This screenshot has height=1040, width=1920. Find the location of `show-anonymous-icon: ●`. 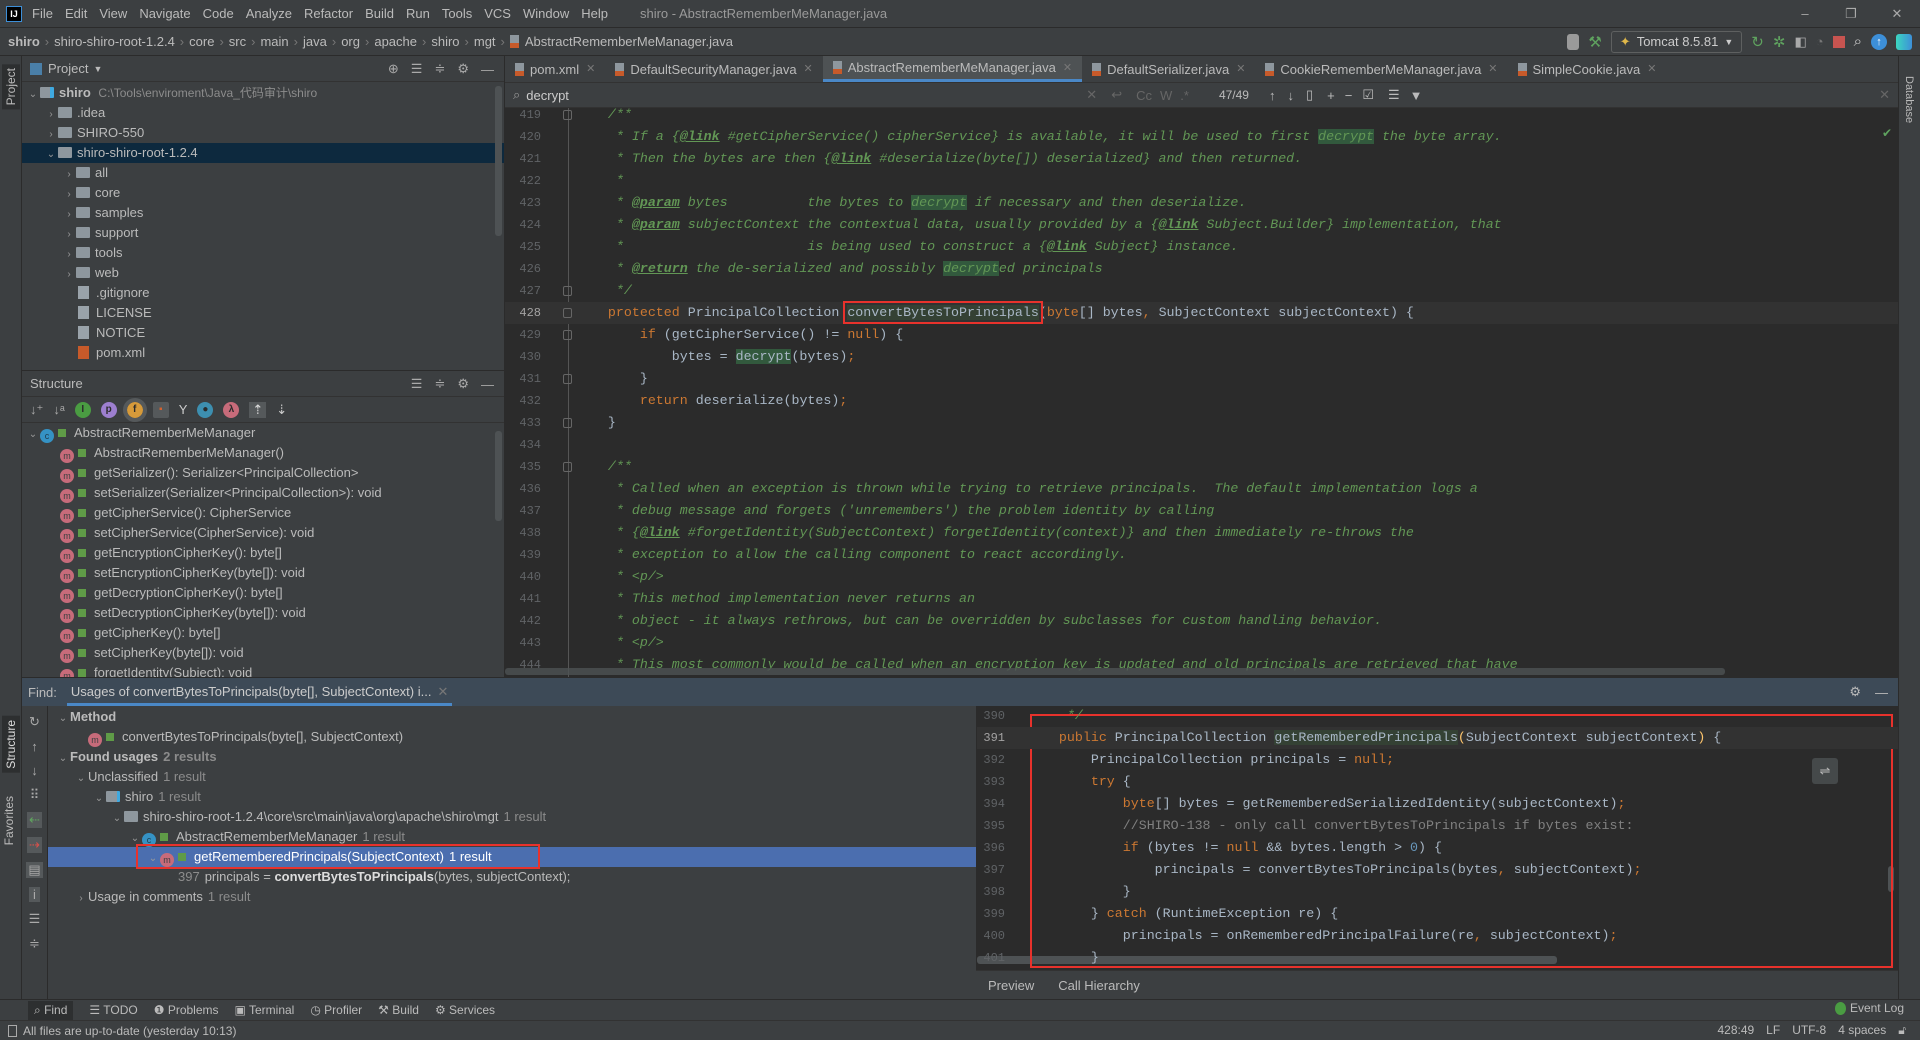

show-anonymous-icon: ● is located at coordinates (205, 409).